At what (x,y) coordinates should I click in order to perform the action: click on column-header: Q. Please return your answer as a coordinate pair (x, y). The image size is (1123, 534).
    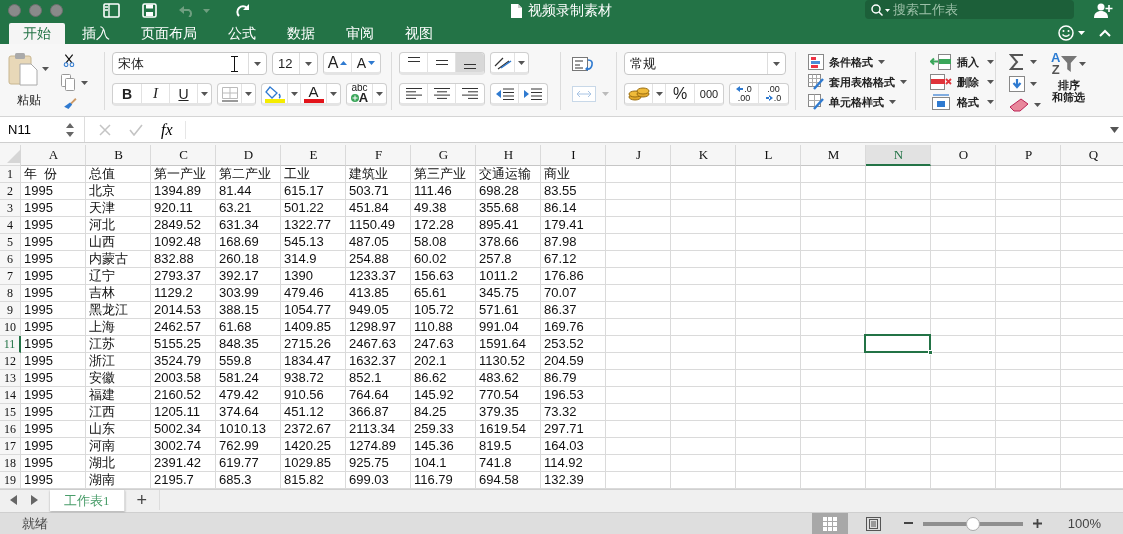
    Looking at the image, I should click on (1092, 155).